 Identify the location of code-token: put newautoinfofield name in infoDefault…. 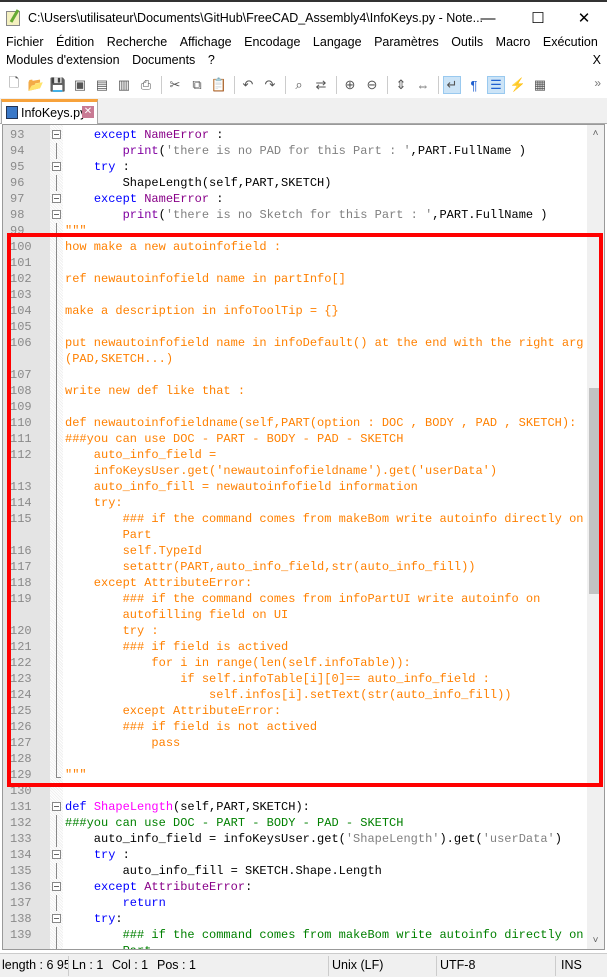
(324, 343).